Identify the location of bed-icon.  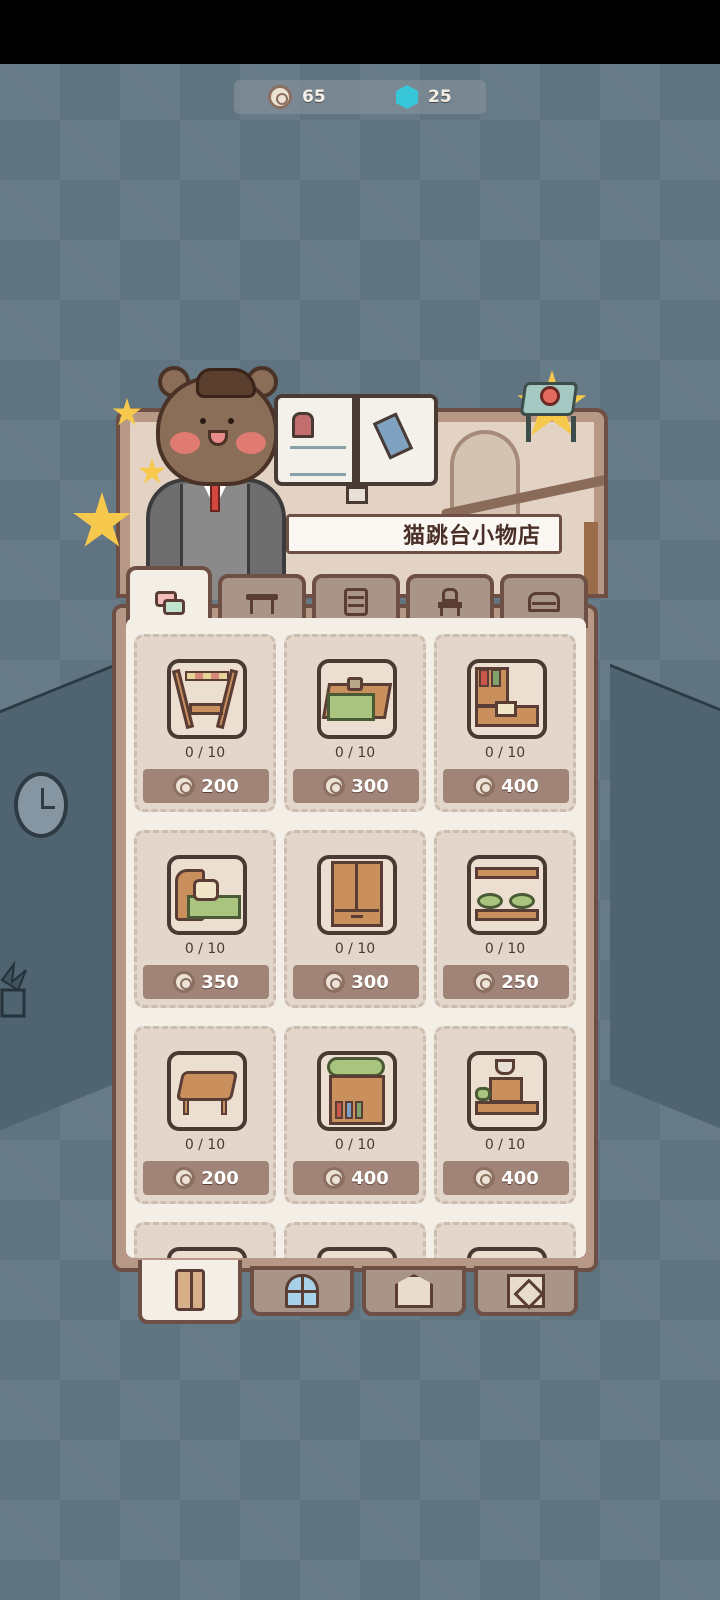
(544, 601).